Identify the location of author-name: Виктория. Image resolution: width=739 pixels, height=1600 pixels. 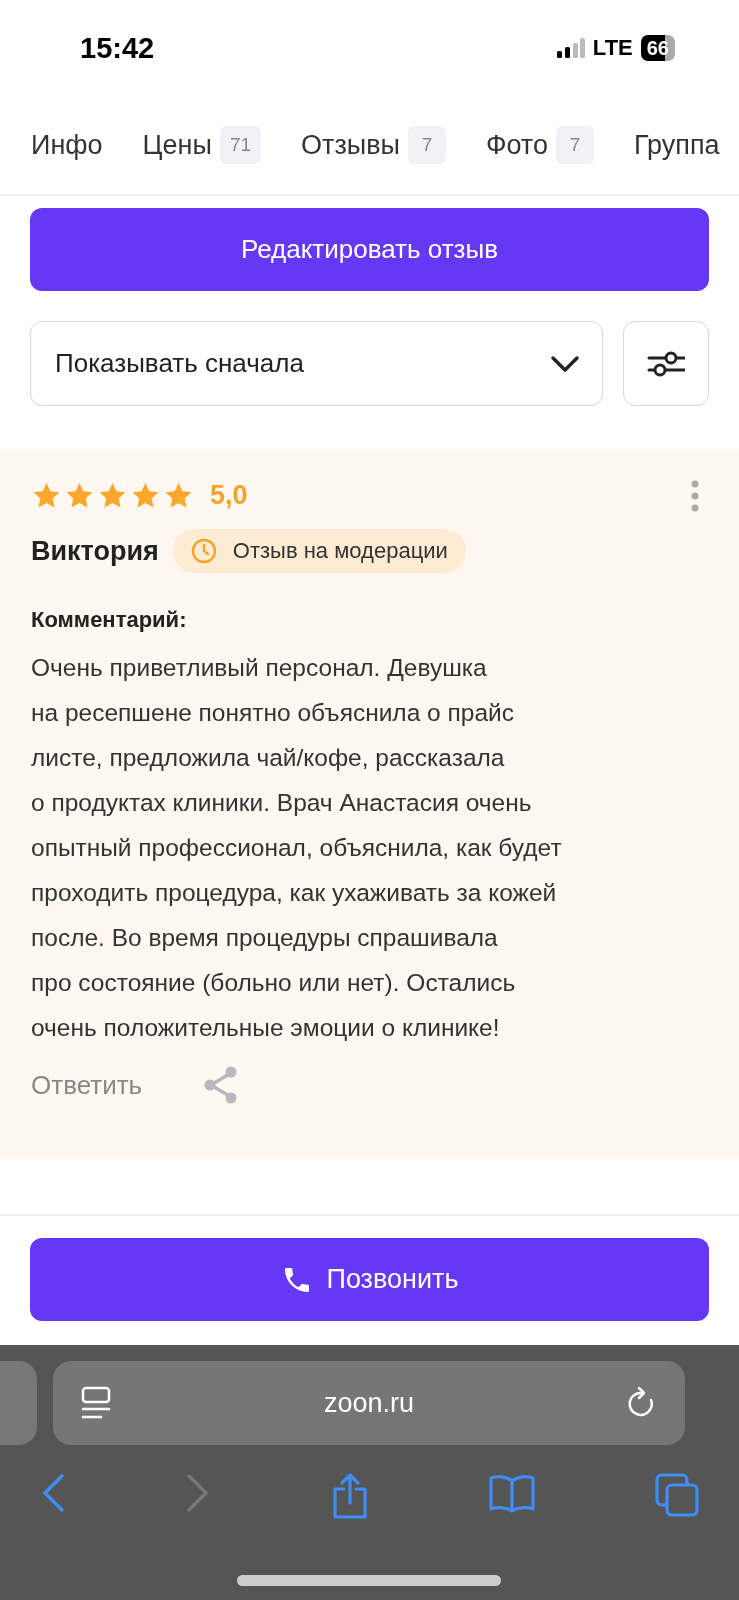
(95, 551).